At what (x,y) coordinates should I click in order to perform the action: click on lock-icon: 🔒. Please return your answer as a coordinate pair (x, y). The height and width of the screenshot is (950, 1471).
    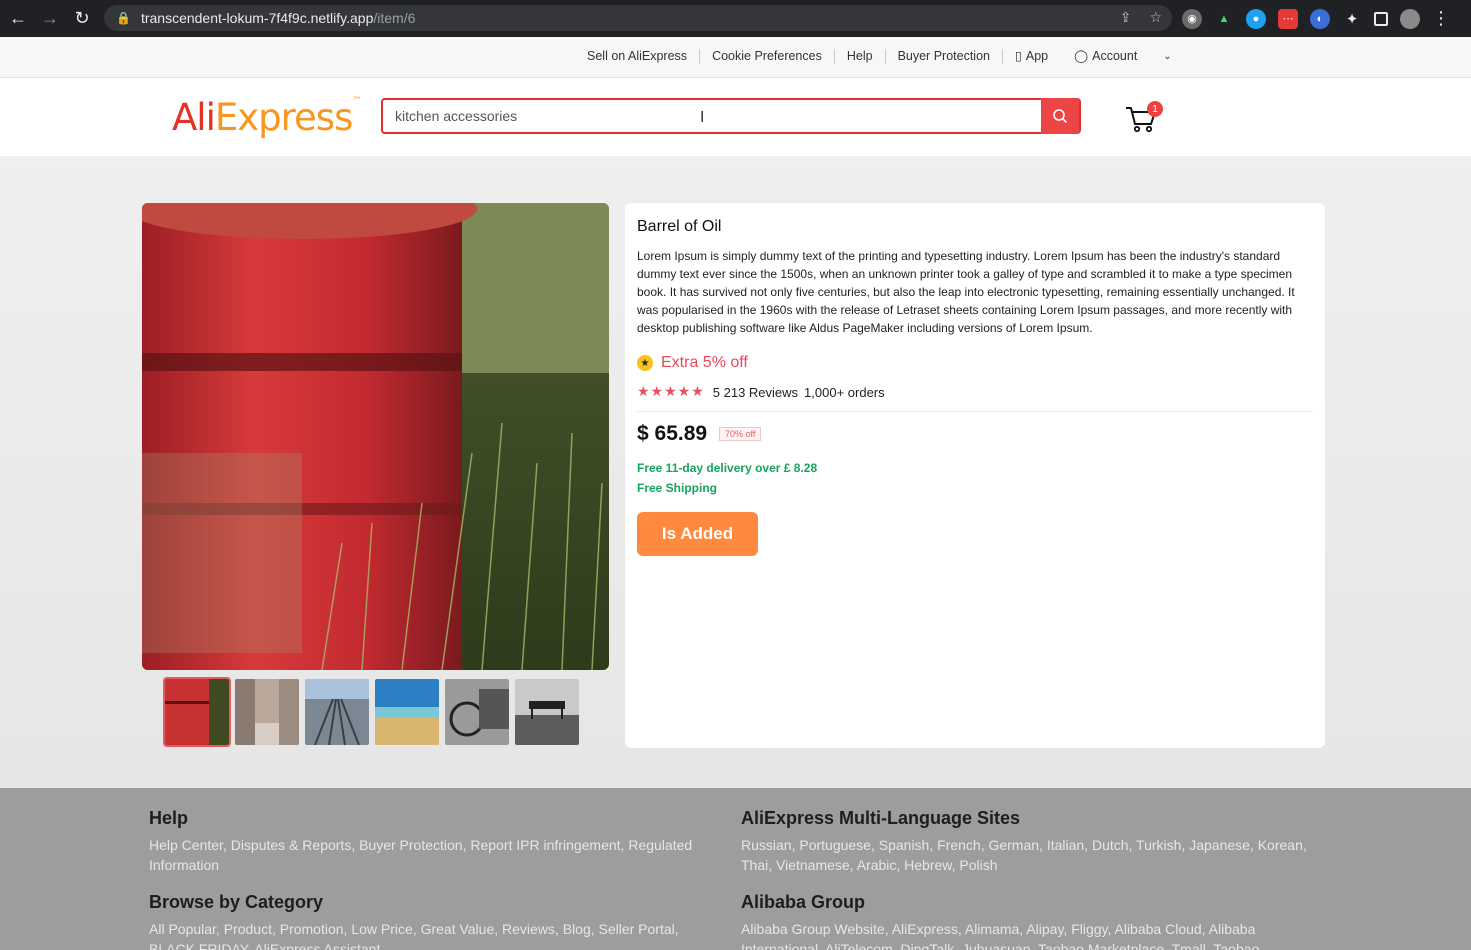
    Looking at the image, I should click on (123, 18).